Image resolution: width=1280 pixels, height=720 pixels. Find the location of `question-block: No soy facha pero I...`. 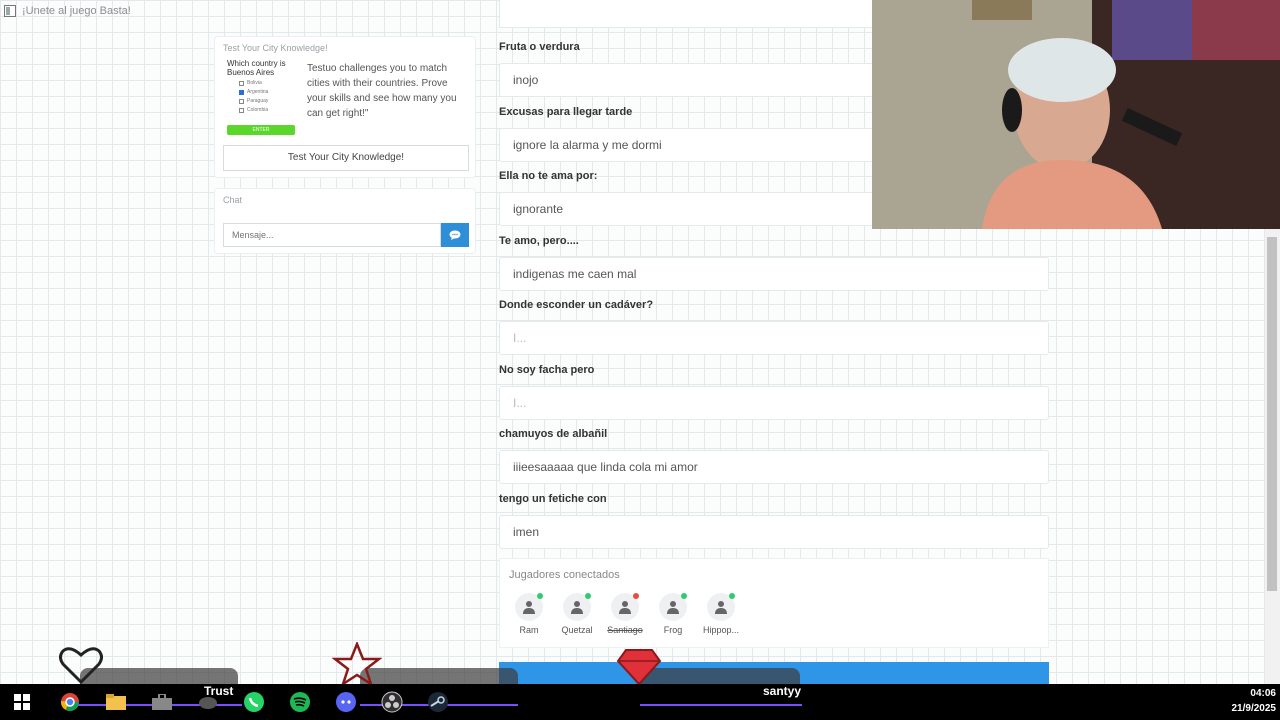

question-block: No soy facha pero I... is located at coordinates (774, 392).